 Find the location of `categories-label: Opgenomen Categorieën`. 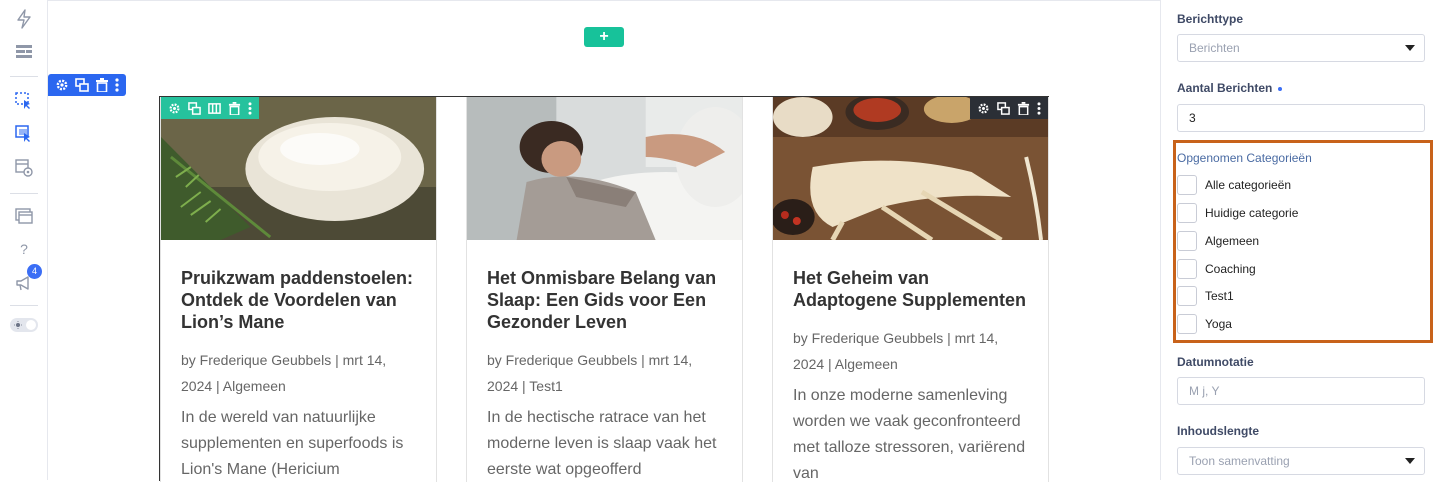

categories-label: Opgenomen Categorieën is located at coordinates (1244, 158).